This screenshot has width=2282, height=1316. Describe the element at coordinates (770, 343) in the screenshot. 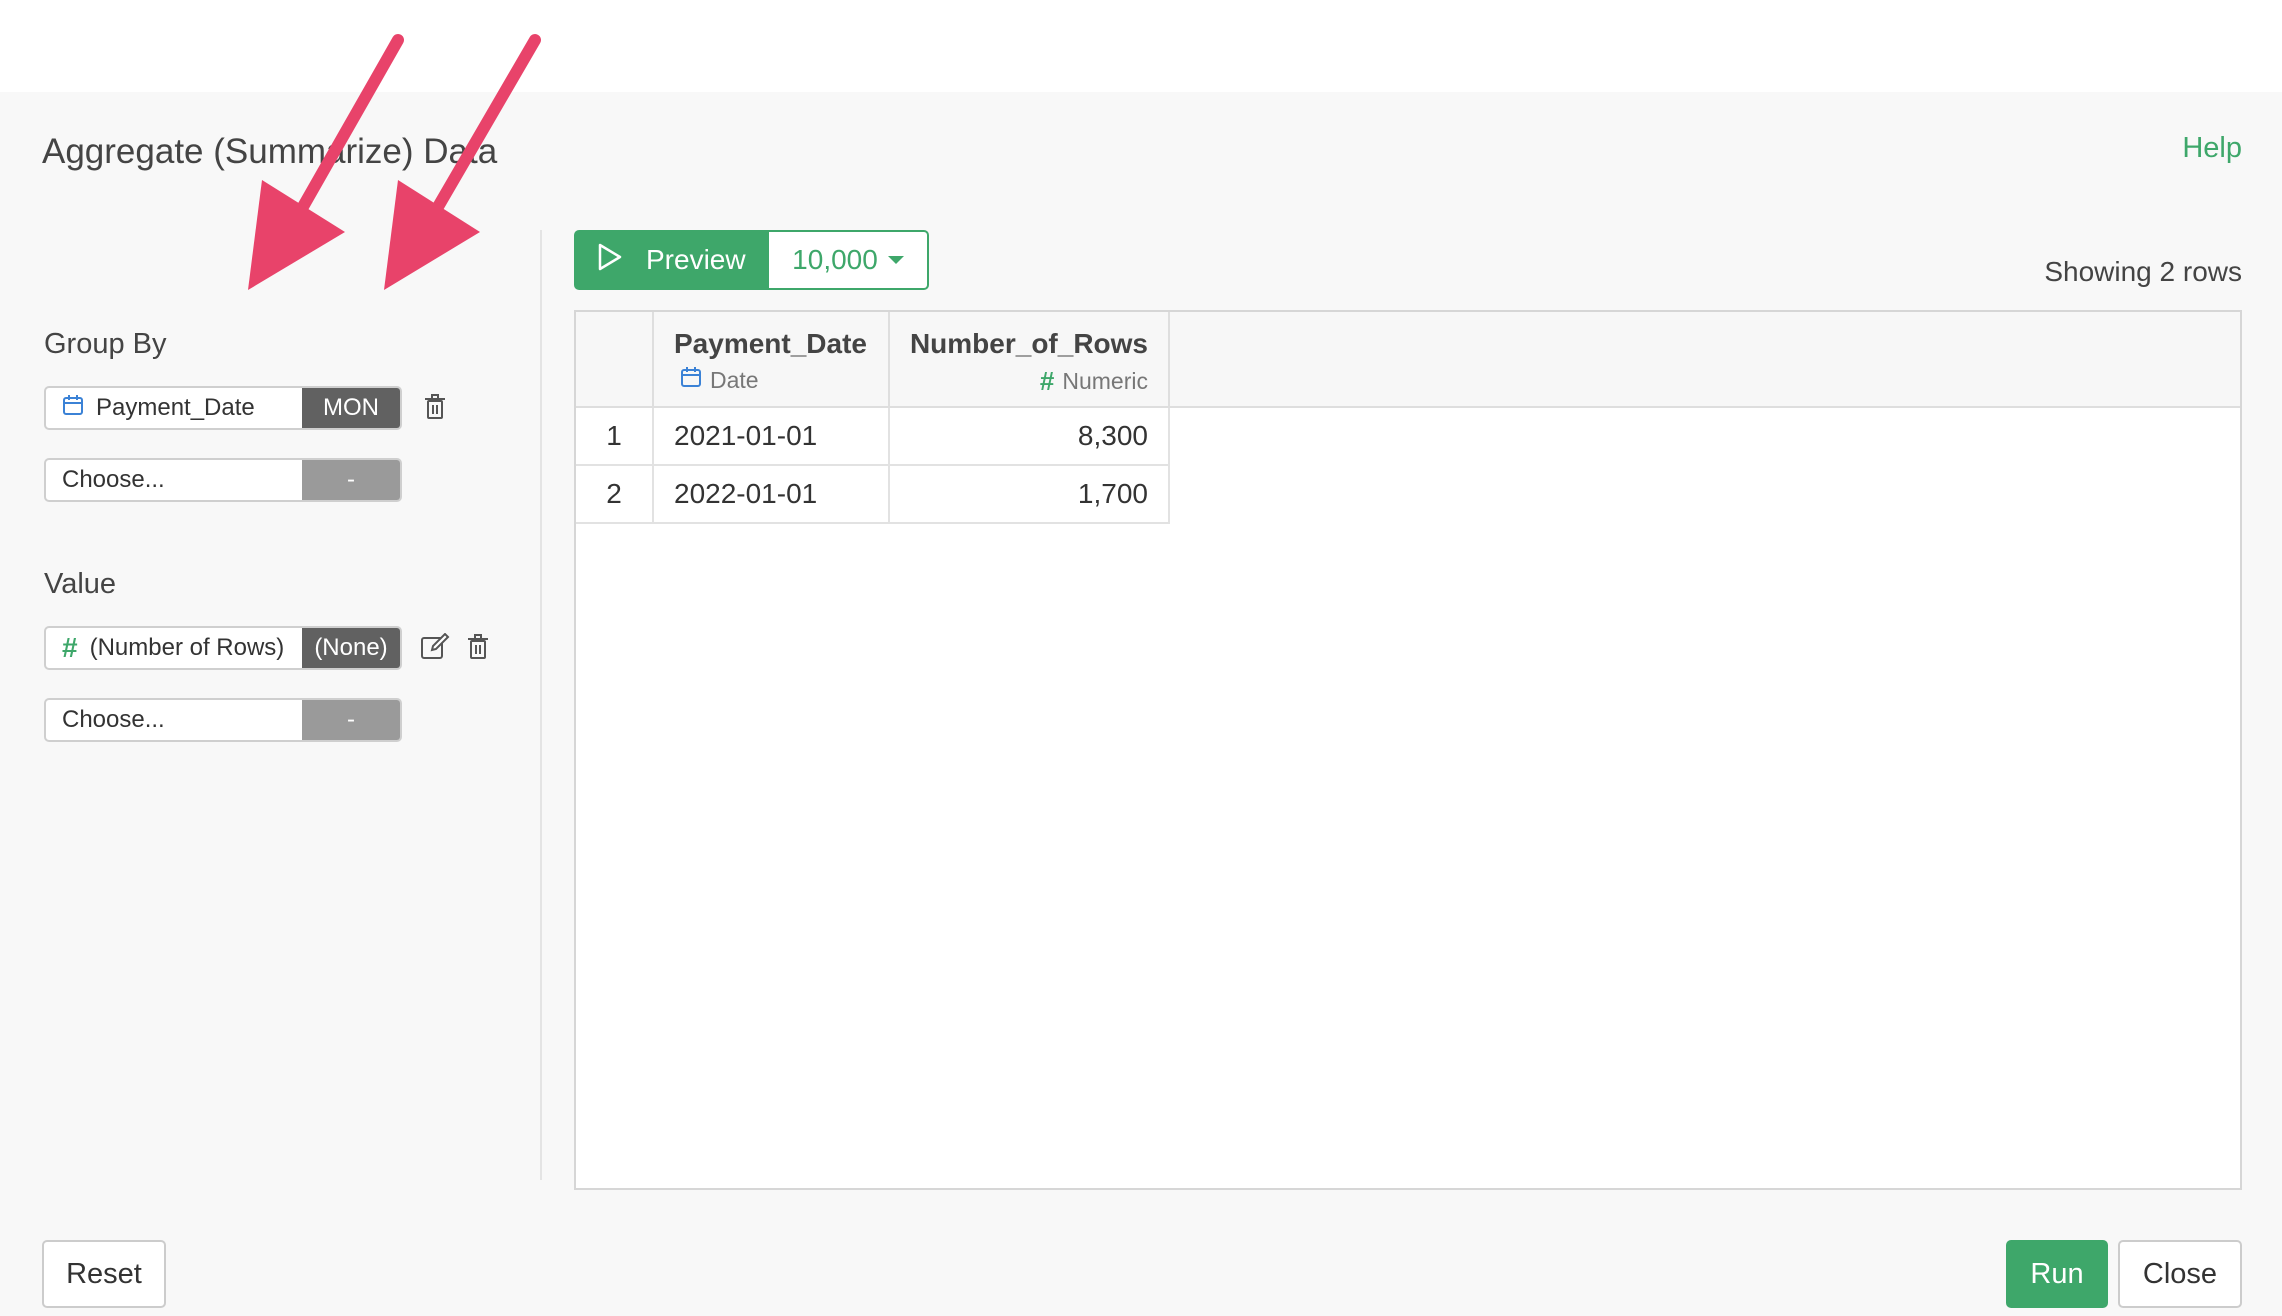

I see `column-name: Payment_Date` at that location.